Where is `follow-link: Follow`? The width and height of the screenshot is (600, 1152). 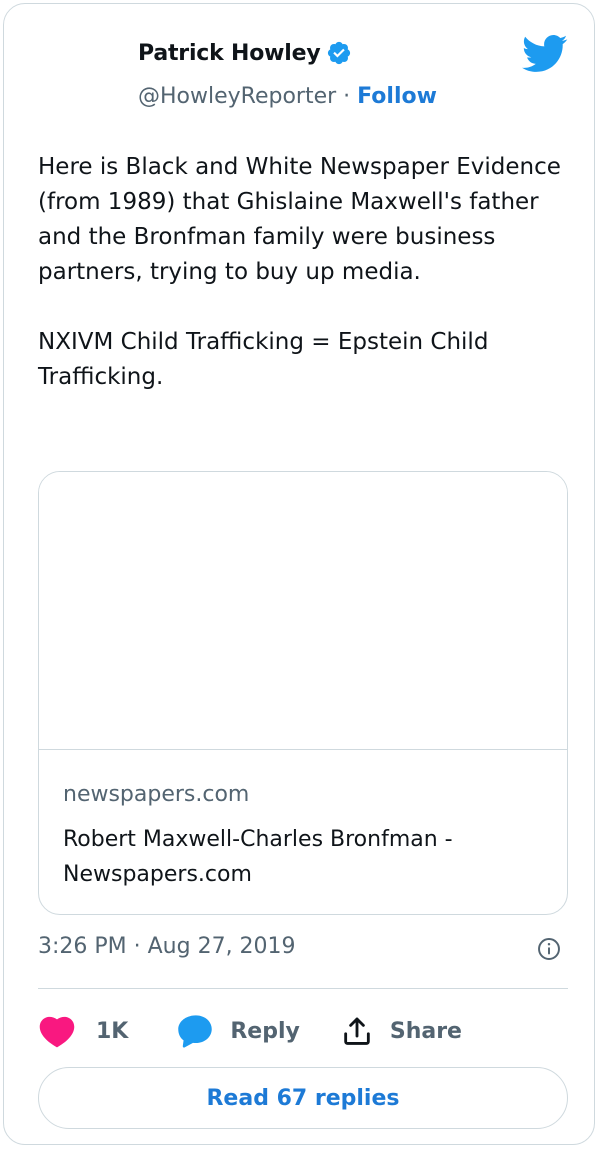
follow-link: Follow is located at coordinates (397, 96).